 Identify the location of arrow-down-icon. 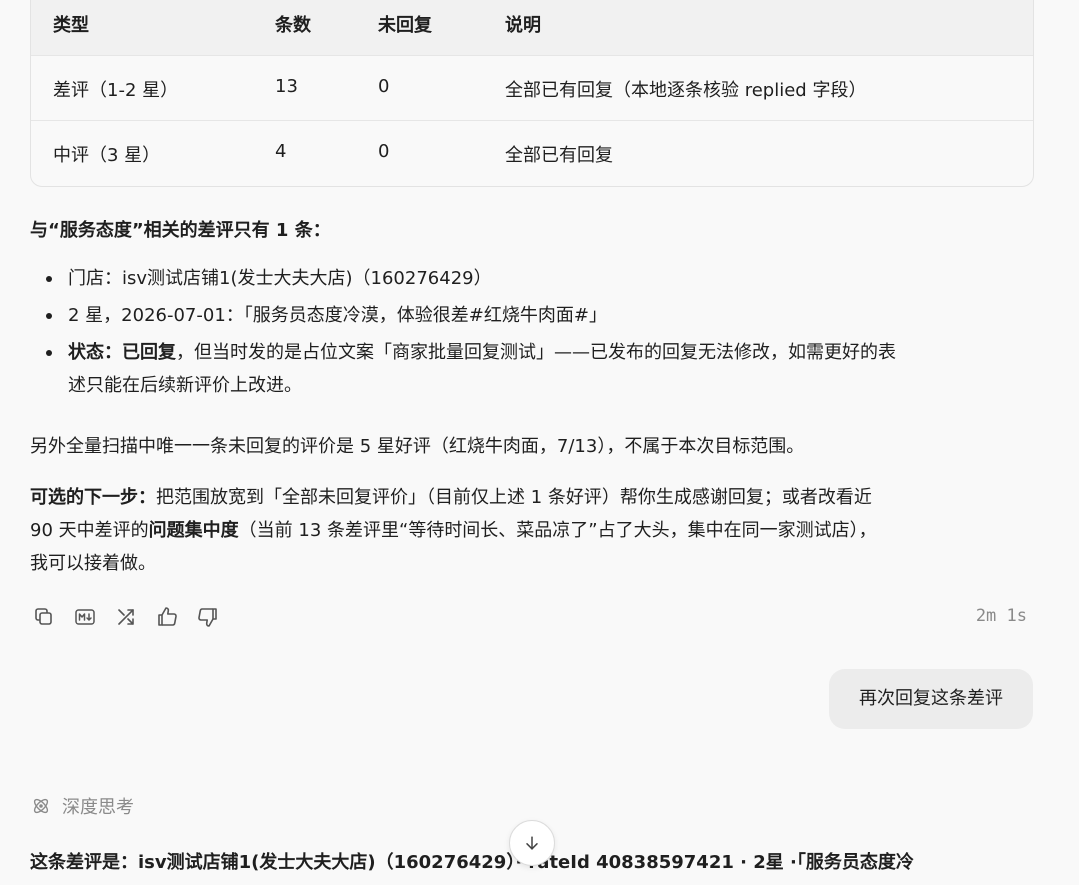
(532, 843).